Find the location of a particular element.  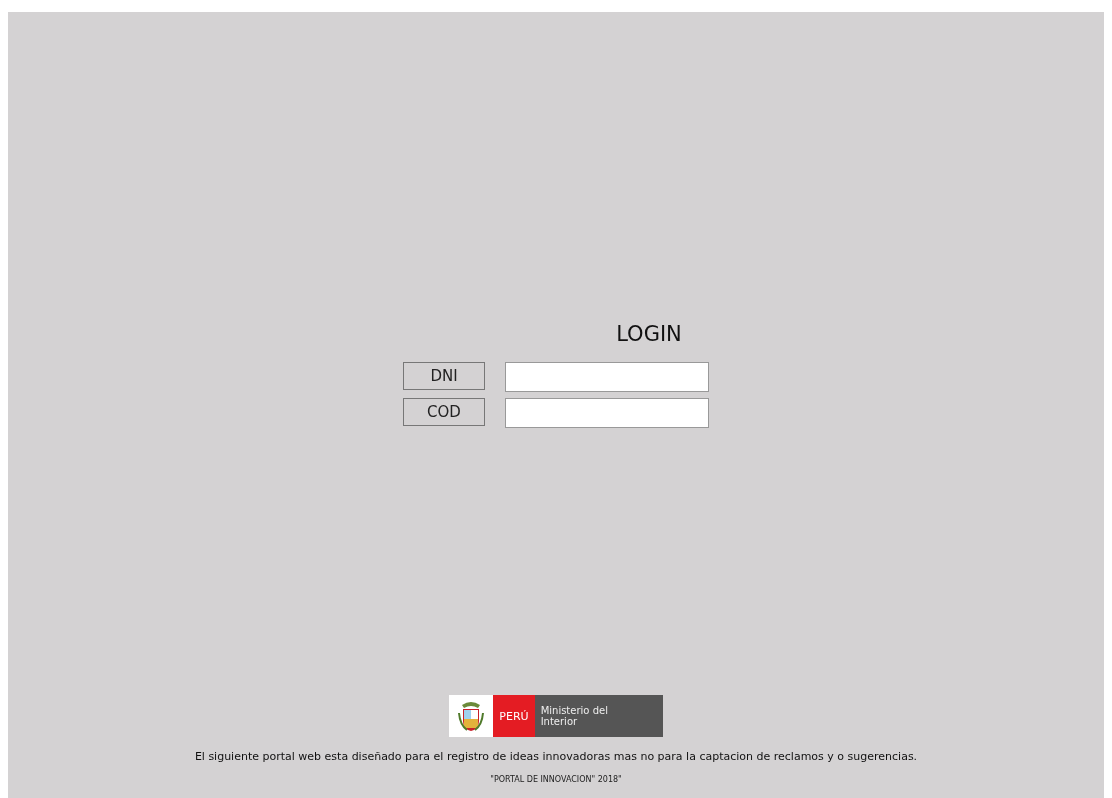

country-label: PERÚ is located at coordinates (514, 716).